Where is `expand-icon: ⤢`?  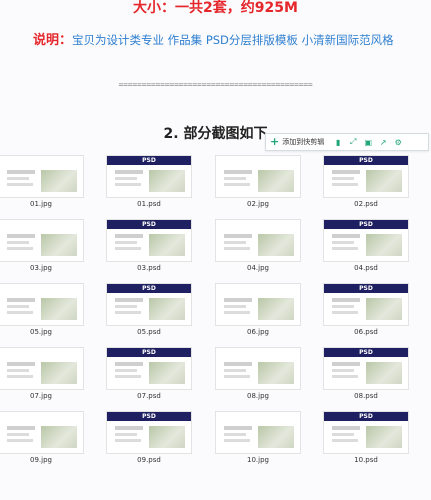 expand-icon: ⤢ is located at coordinates (353, 142).